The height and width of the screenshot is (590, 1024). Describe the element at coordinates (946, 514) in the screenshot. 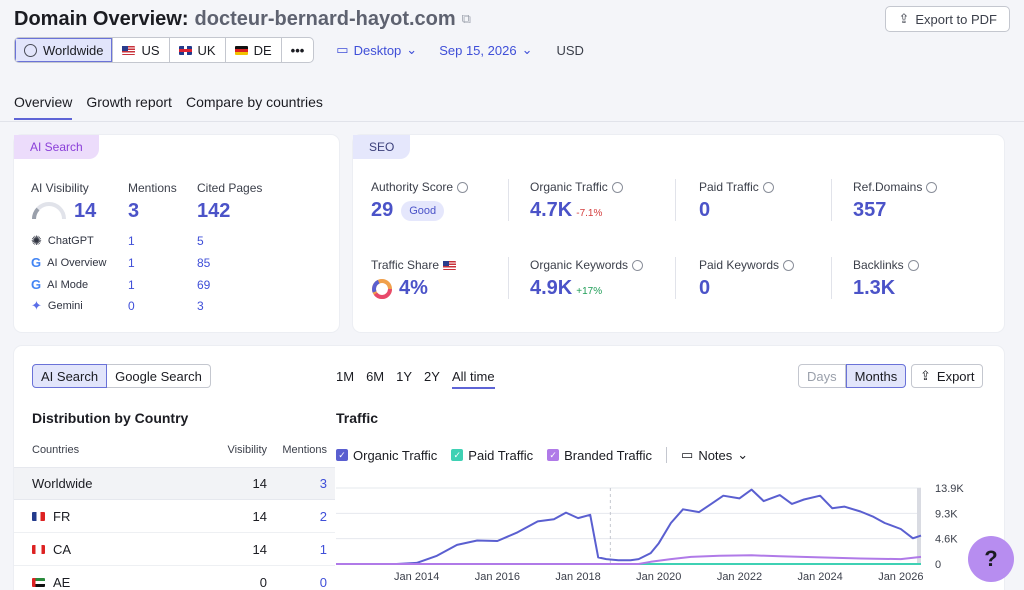

I see `y-tick-label: 9.3K` at that location.